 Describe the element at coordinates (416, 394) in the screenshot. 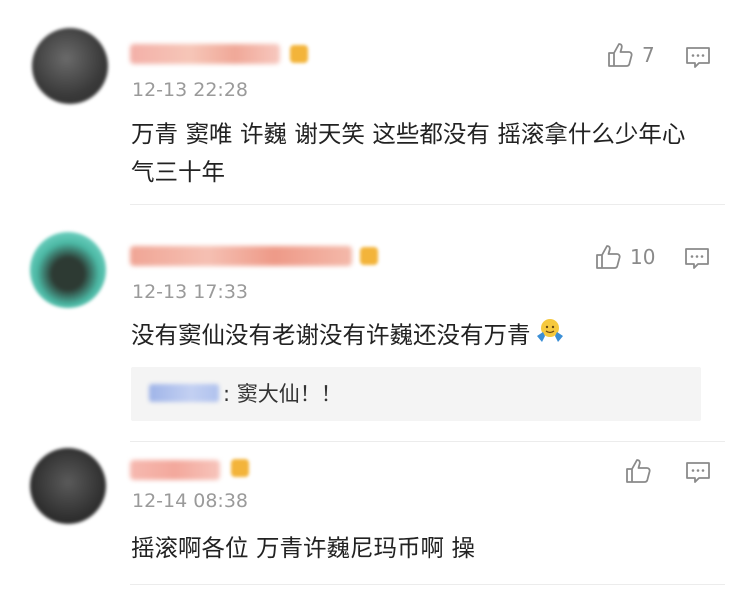

I see `reply-quote: : 窦大仙！！` at that location.